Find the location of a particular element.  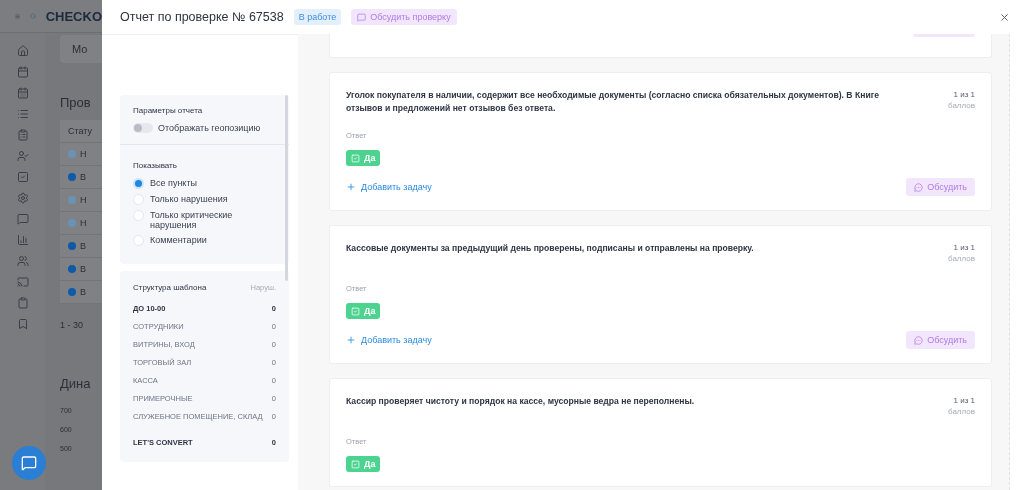

discuss-check-button: Обсудить проверку is located at coordinates (404, 17).